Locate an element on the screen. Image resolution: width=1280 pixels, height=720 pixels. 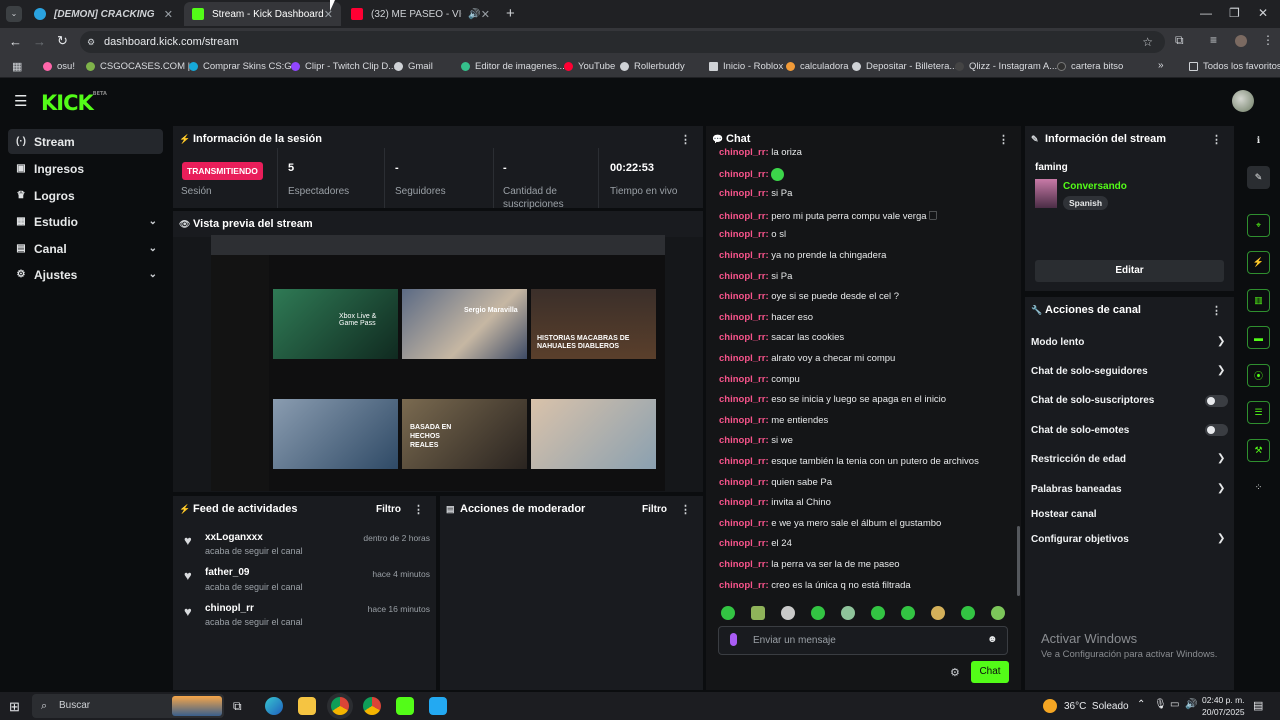
feed-filter-button: Filtro is located at coordinates (388, 509).